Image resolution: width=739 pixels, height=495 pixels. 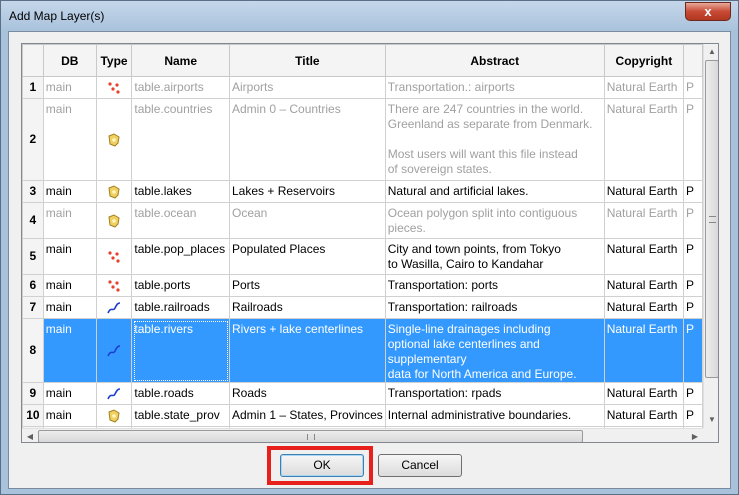 I want to click on column-header-abstract: Abstract, so click(x=494, y=60).